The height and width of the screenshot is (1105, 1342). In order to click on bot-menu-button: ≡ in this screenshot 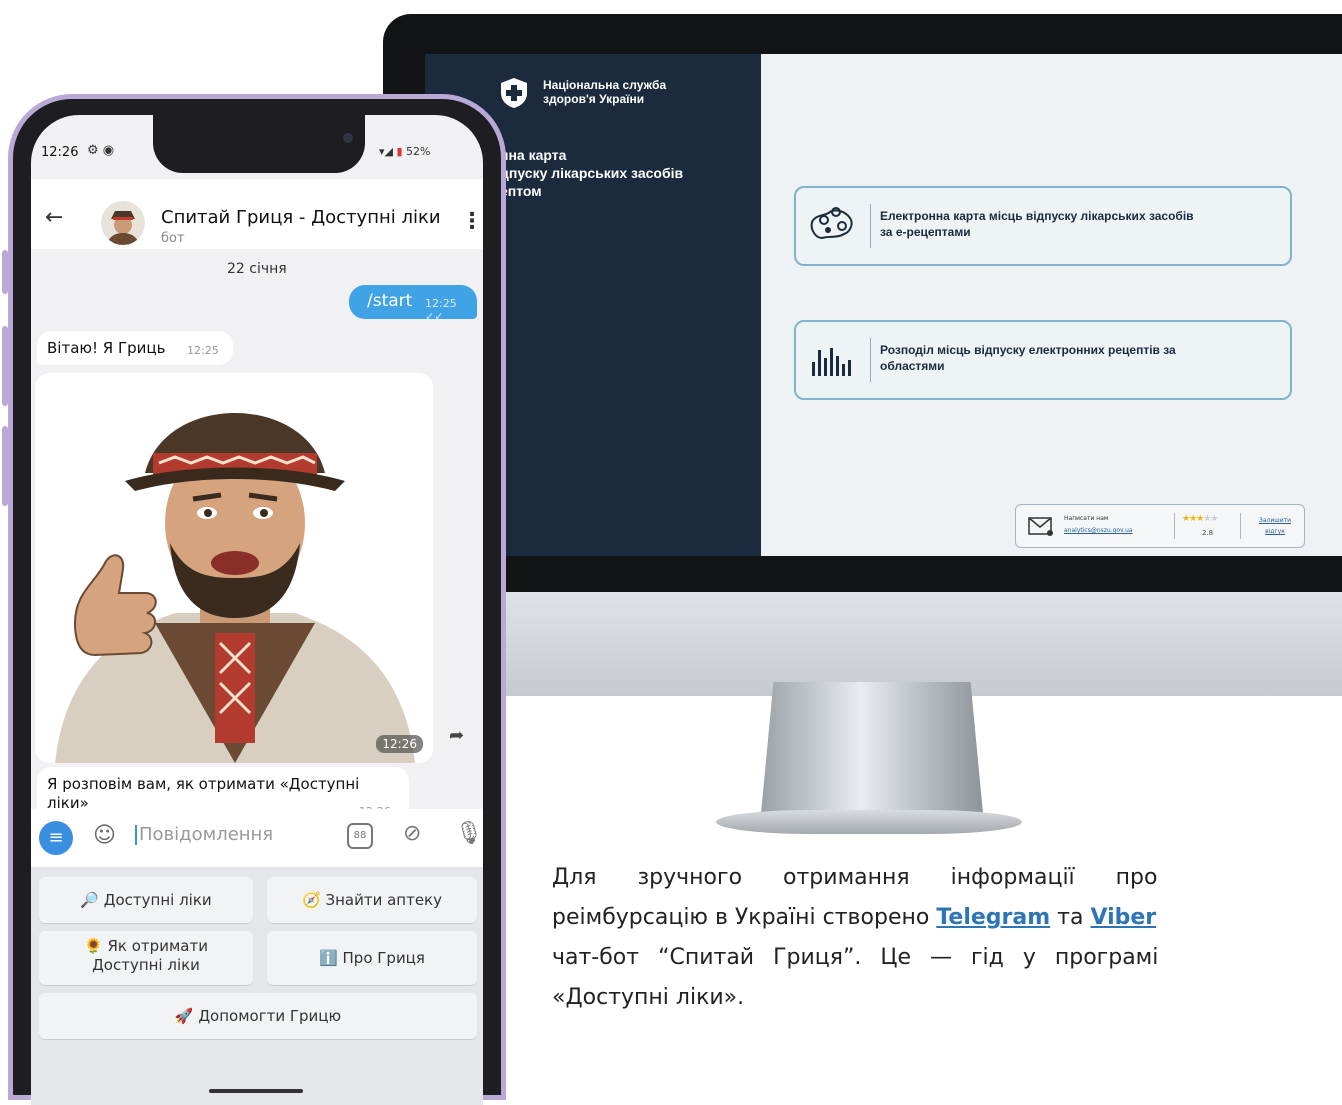, I will do `click(56, 838)`.